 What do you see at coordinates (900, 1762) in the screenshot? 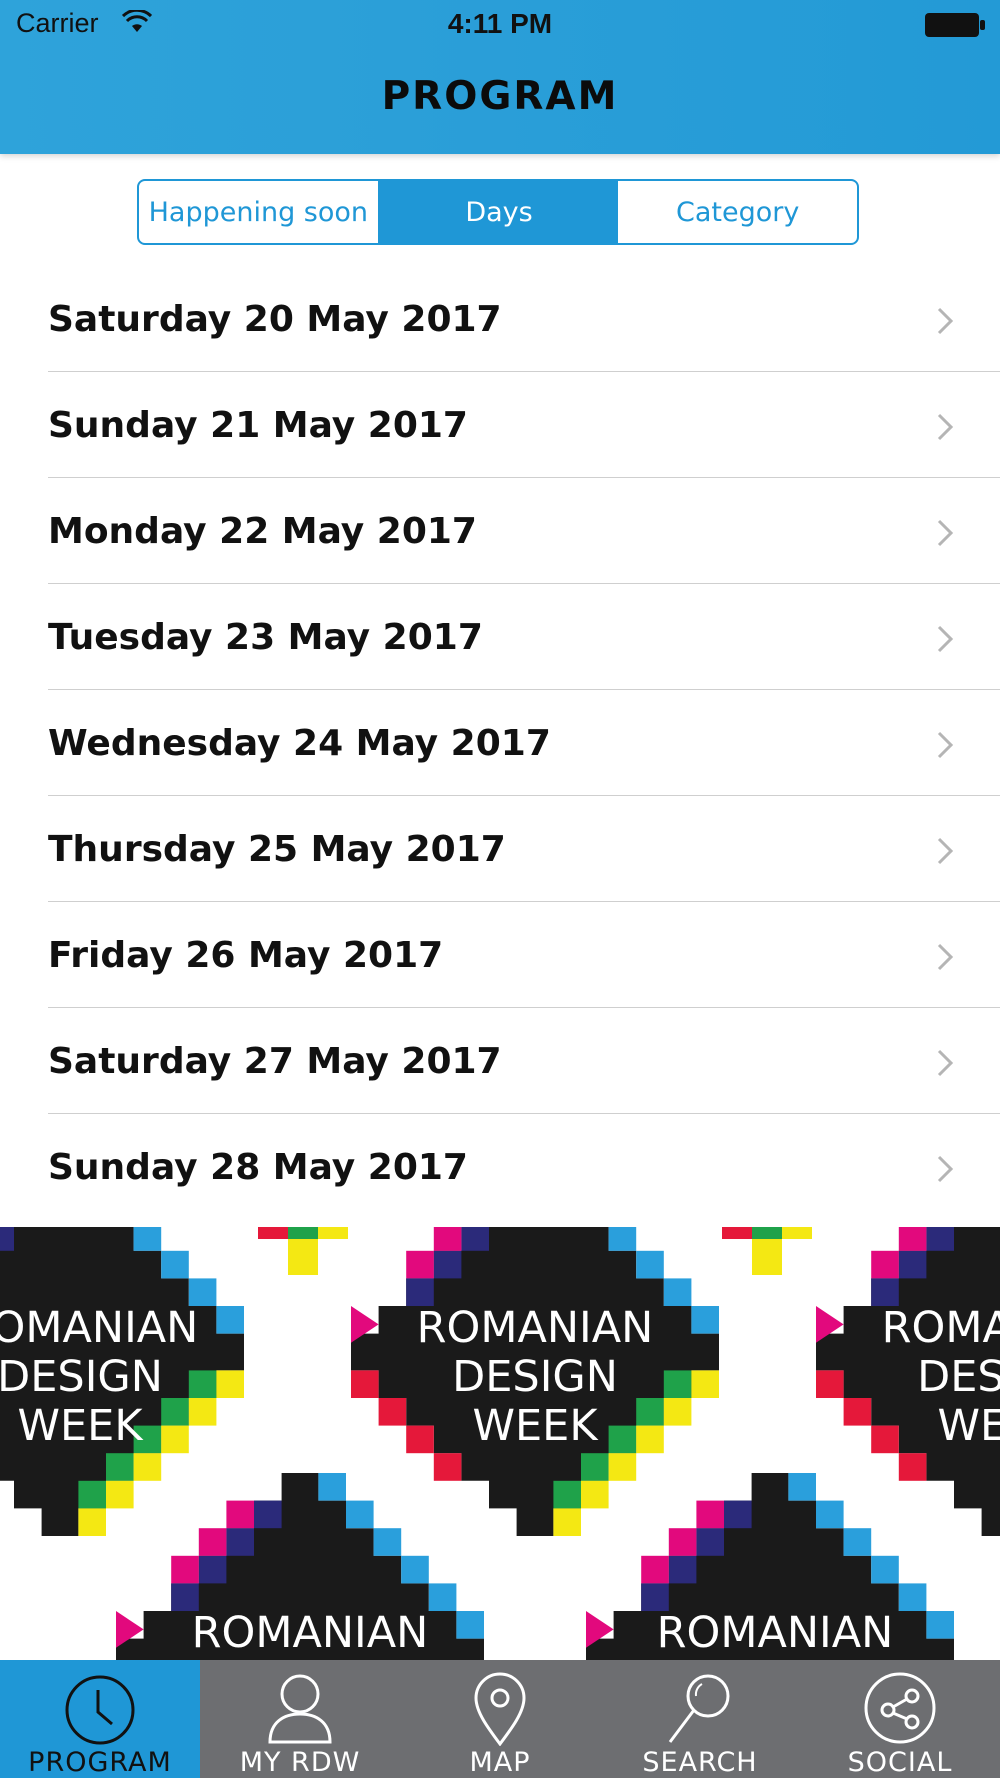
I see `tab-label: SOCIAL` at bounding box center [900, 1762].